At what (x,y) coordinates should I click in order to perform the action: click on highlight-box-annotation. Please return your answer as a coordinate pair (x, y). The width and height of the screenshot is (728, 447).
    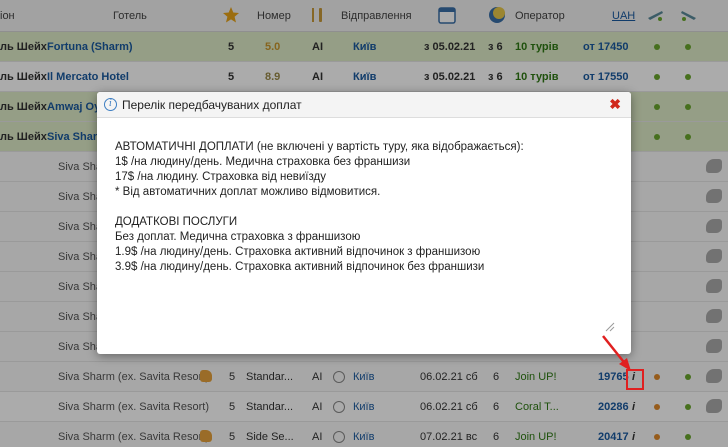
    Looking at the image, I should click on (635, 379).